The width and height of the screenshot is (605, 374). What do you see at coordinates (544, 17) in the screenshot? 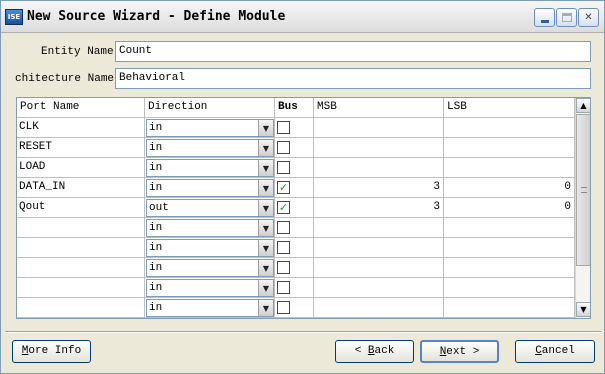
I see `minimize-button` at bounding box center [544, 17].